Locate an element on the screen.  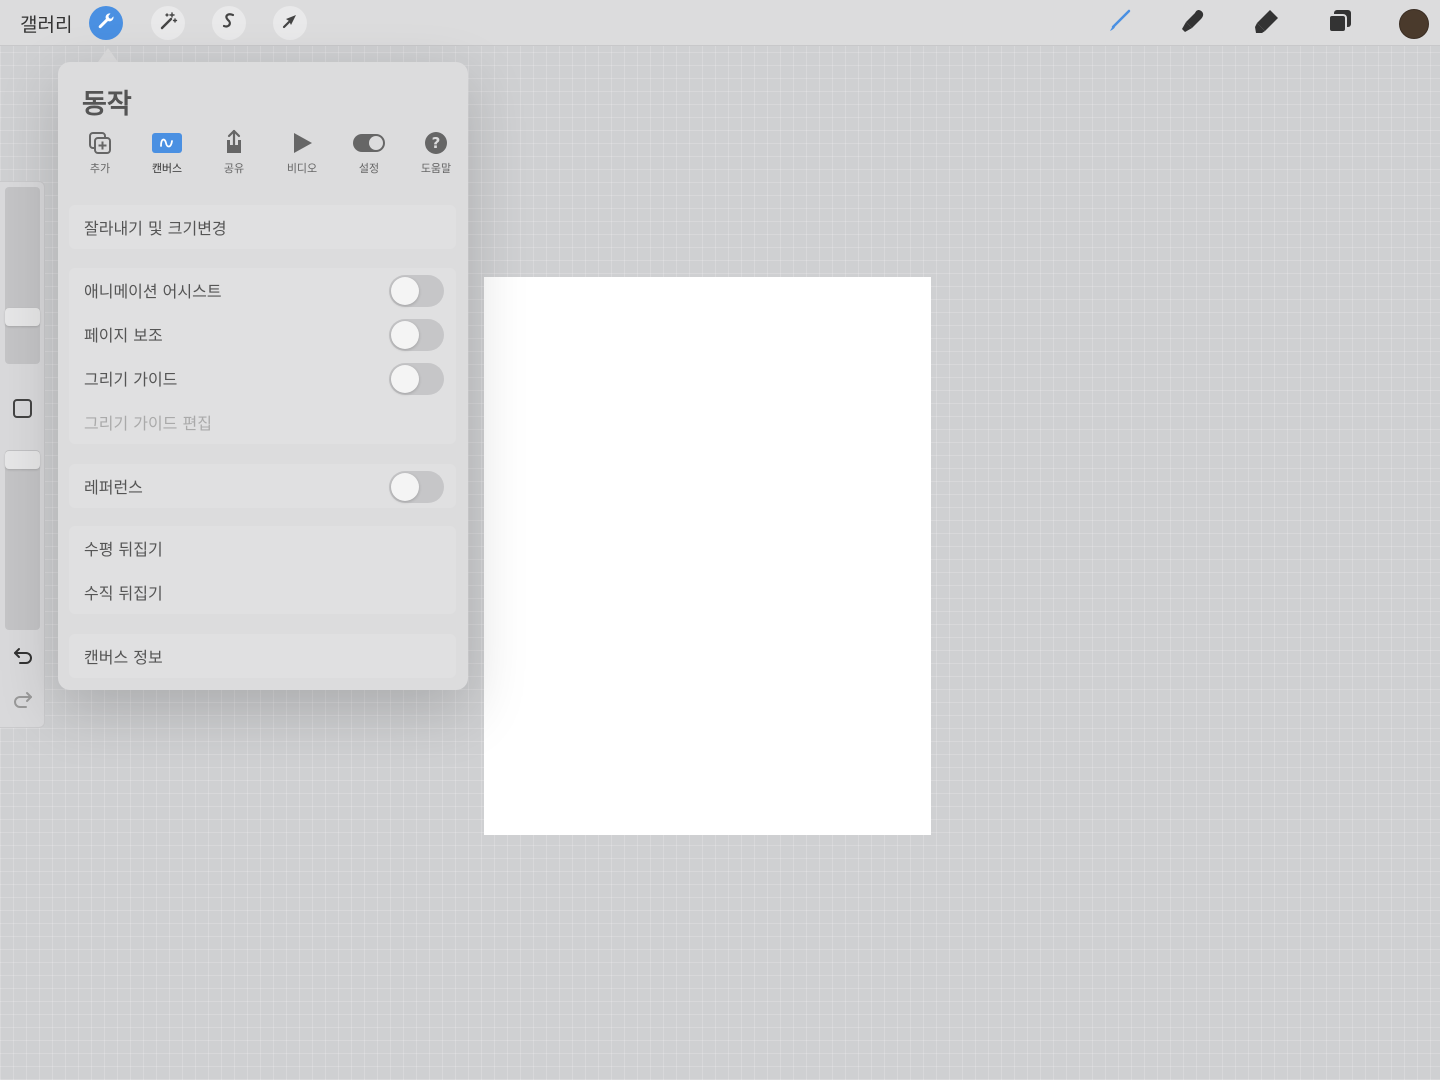
tab-help: ? 도움말 is located at coordinates (436, 152).